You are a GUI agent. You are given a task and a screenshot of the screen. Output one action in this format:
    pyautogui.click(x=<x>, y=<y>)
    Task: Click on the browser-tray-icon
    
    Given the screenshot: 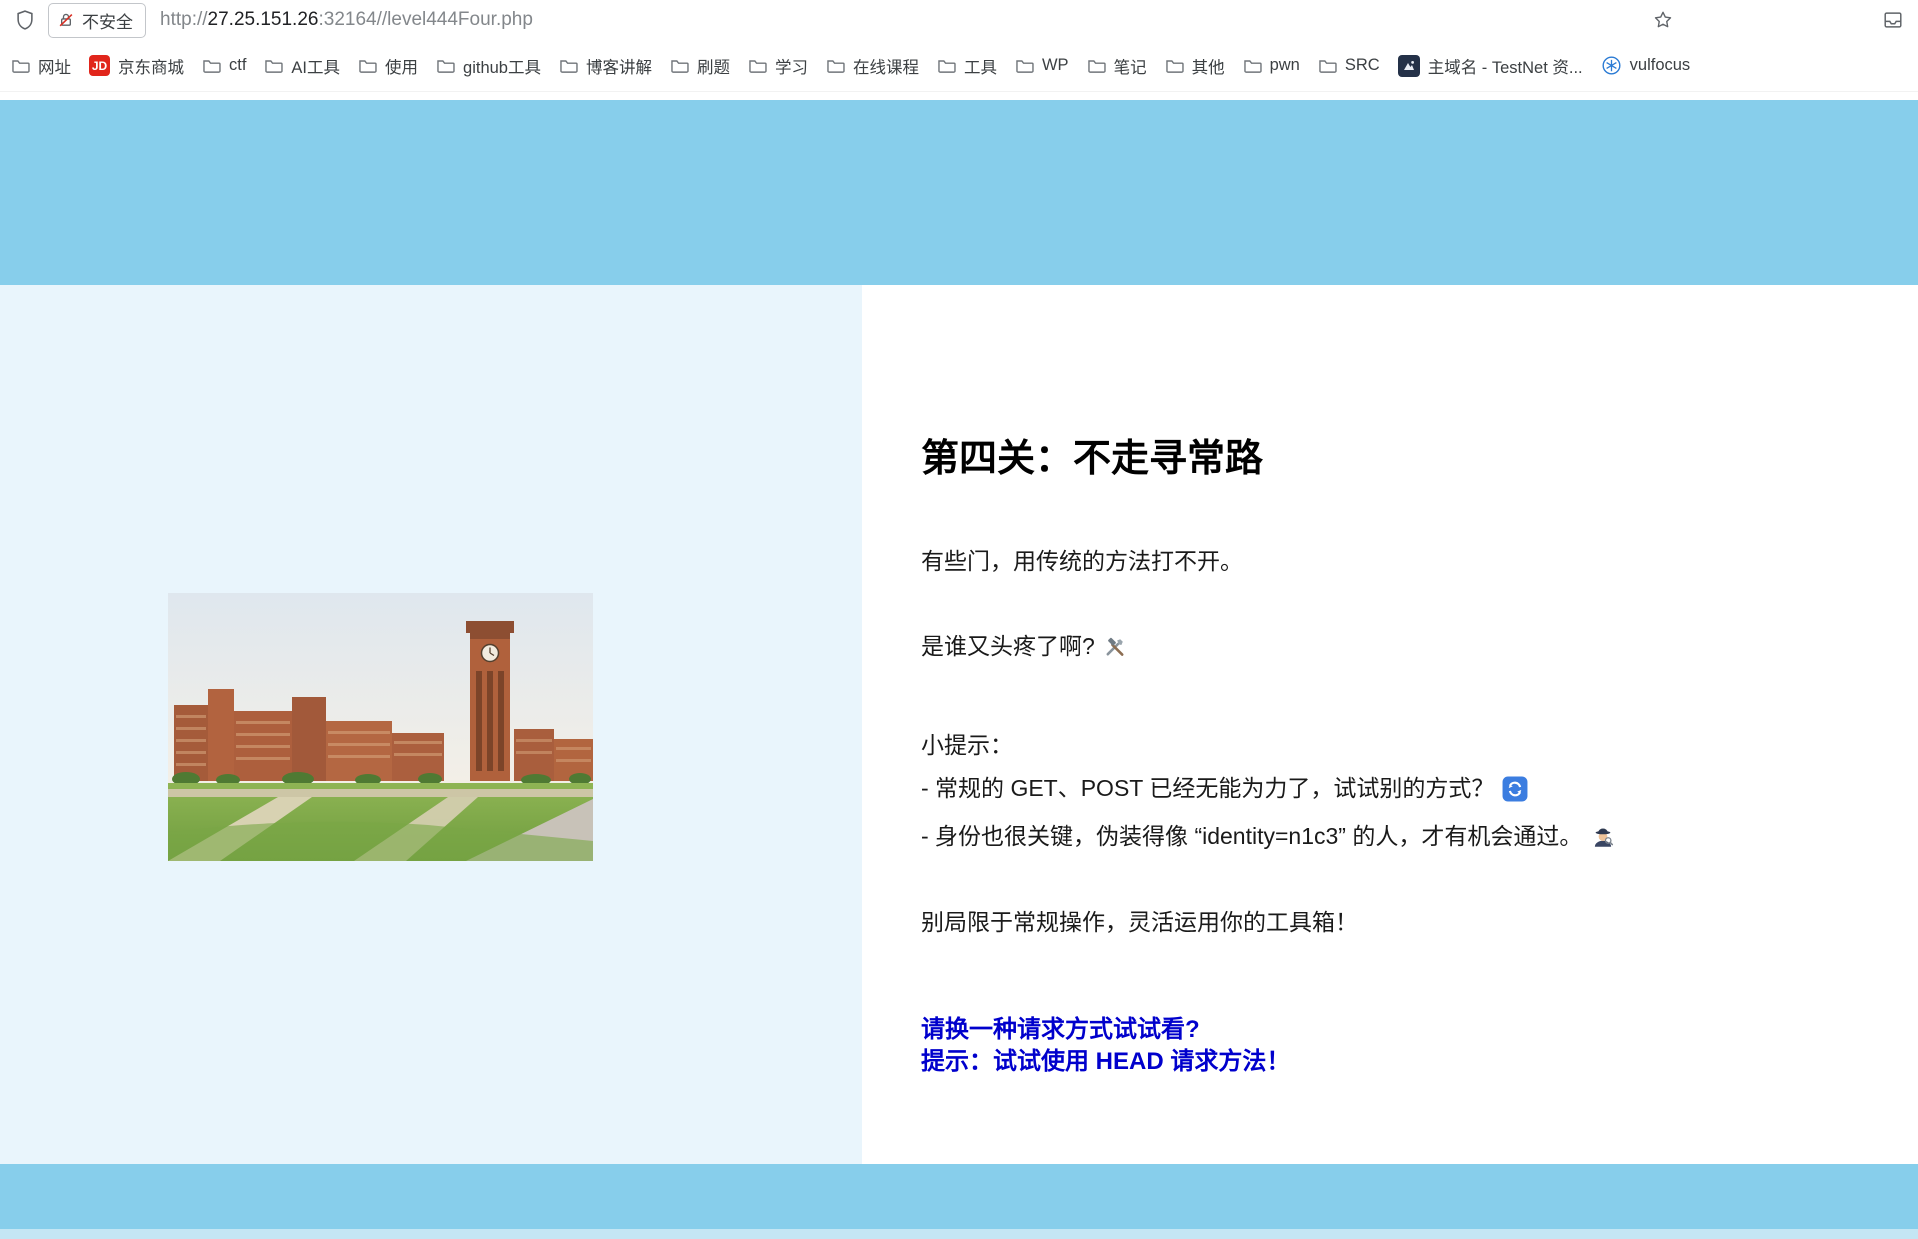 What is the action you would take?
    pyautogui.click(x=1893, y=20)
    